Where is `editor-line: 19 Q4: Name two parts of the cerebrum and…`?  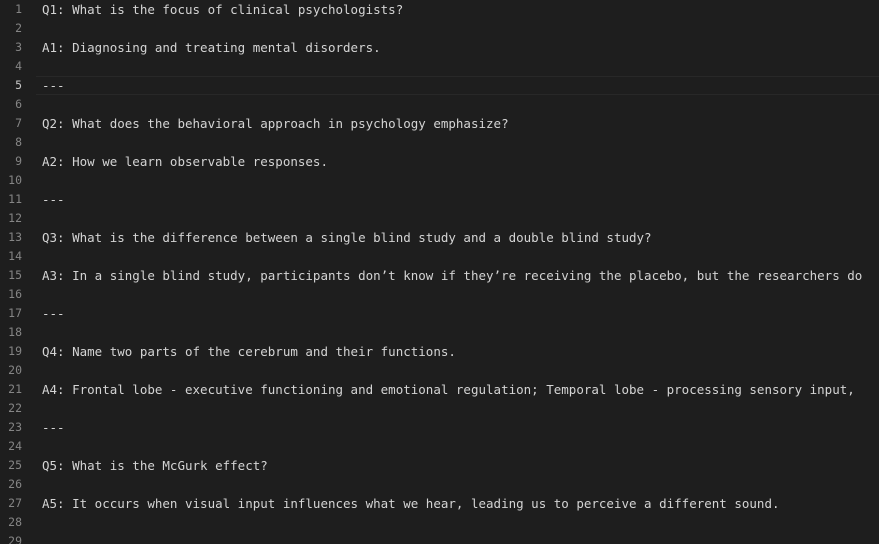 editor-line: 19 Q4: Name two parts of the cerebrum and… is located at coordinates (439, 351).